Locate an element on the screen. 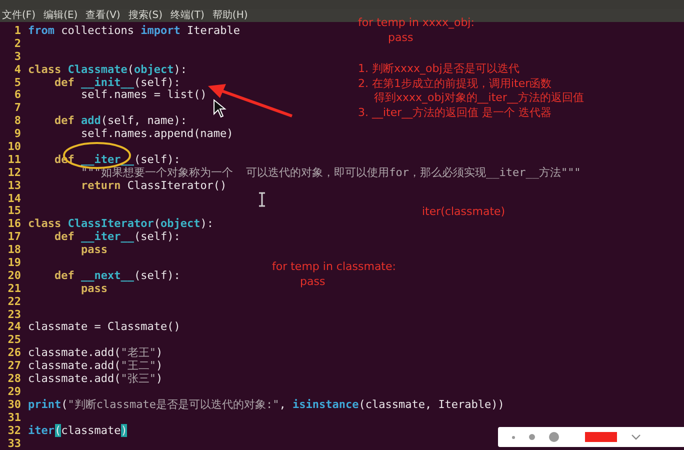 This screenshot has width=684, height=450. line-number: 14 is located at coordinates (13, 199).